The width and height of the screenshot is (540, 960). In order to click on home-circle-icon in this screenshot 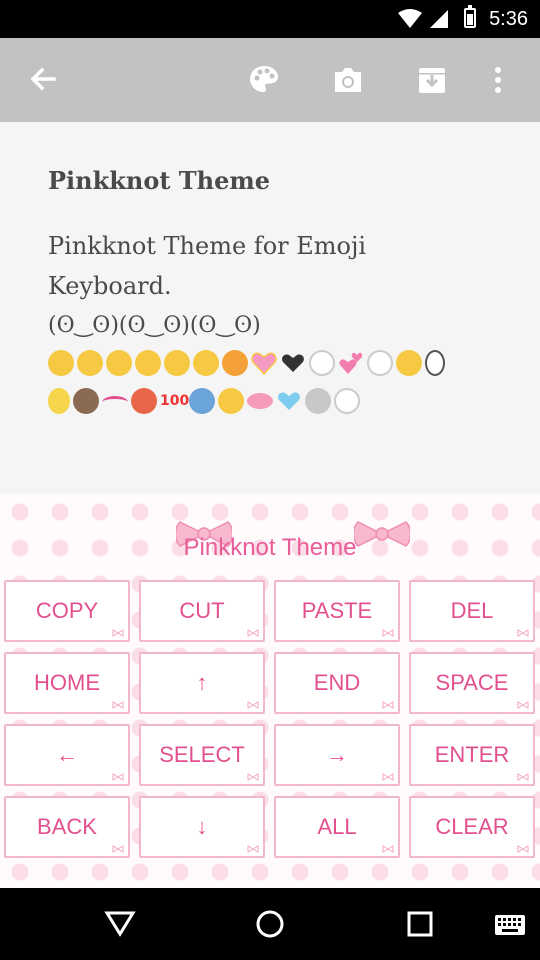, I will do `click(270, 924)`.